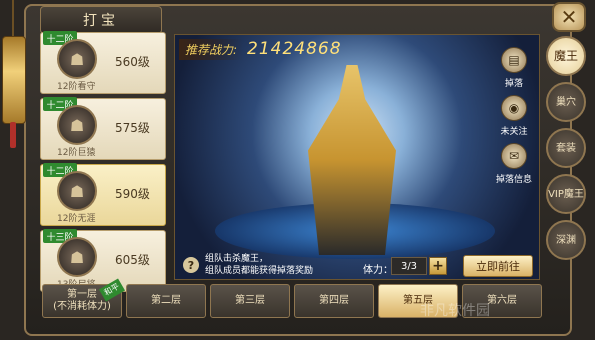 Image resolution: width=595 pixels, height=340 pixels. What do you see at coordinates (280, 265) in the screenshot?
I see `team-hint: 组队击杀魔王， 组队成员都能获得掉落奖励` at bounding box center [280, 265].